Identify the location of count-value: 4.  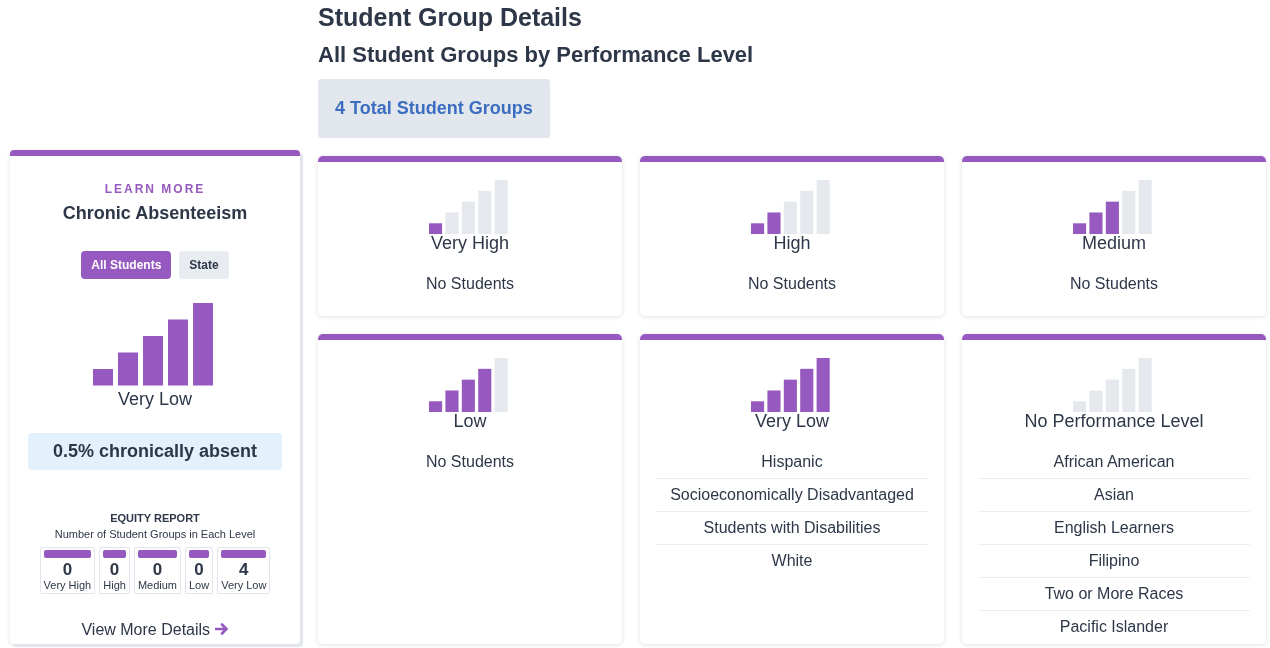
(244, 570).